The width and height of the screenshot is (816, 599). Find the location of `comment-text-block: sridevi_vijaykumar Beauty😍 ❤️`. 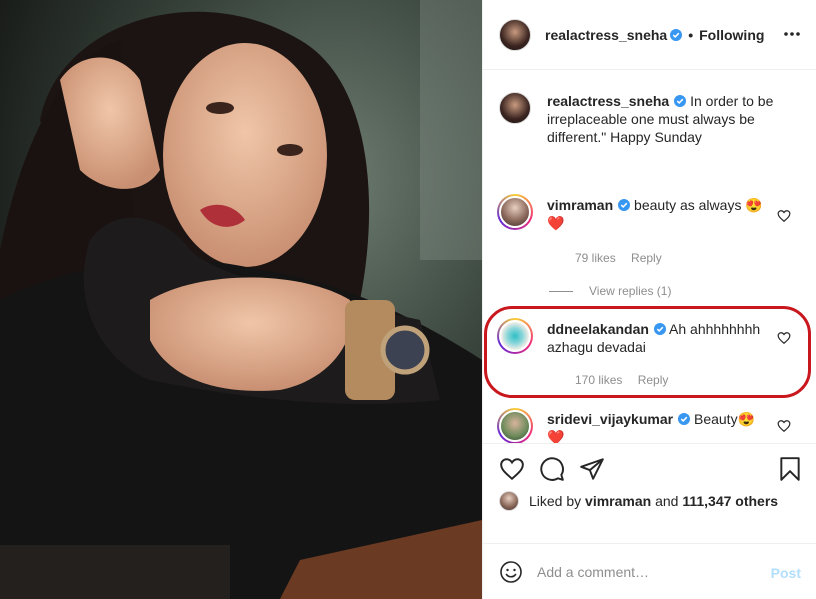

comment-text-block: sridevi_vijaykumar Beauty😍 ❤️ is located at coordinates (655, 426).